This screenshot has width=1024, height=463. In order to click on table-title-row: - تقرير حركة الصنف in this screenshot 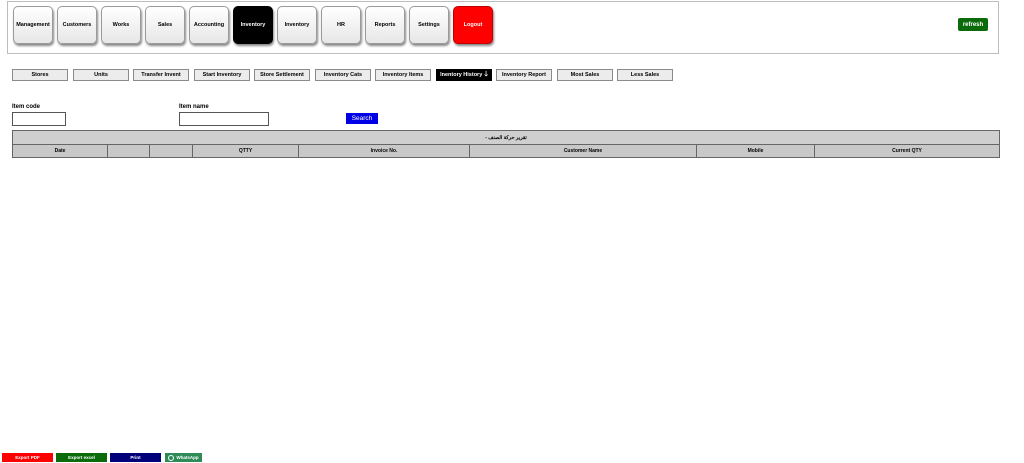, I will do `click(506, 137)`.